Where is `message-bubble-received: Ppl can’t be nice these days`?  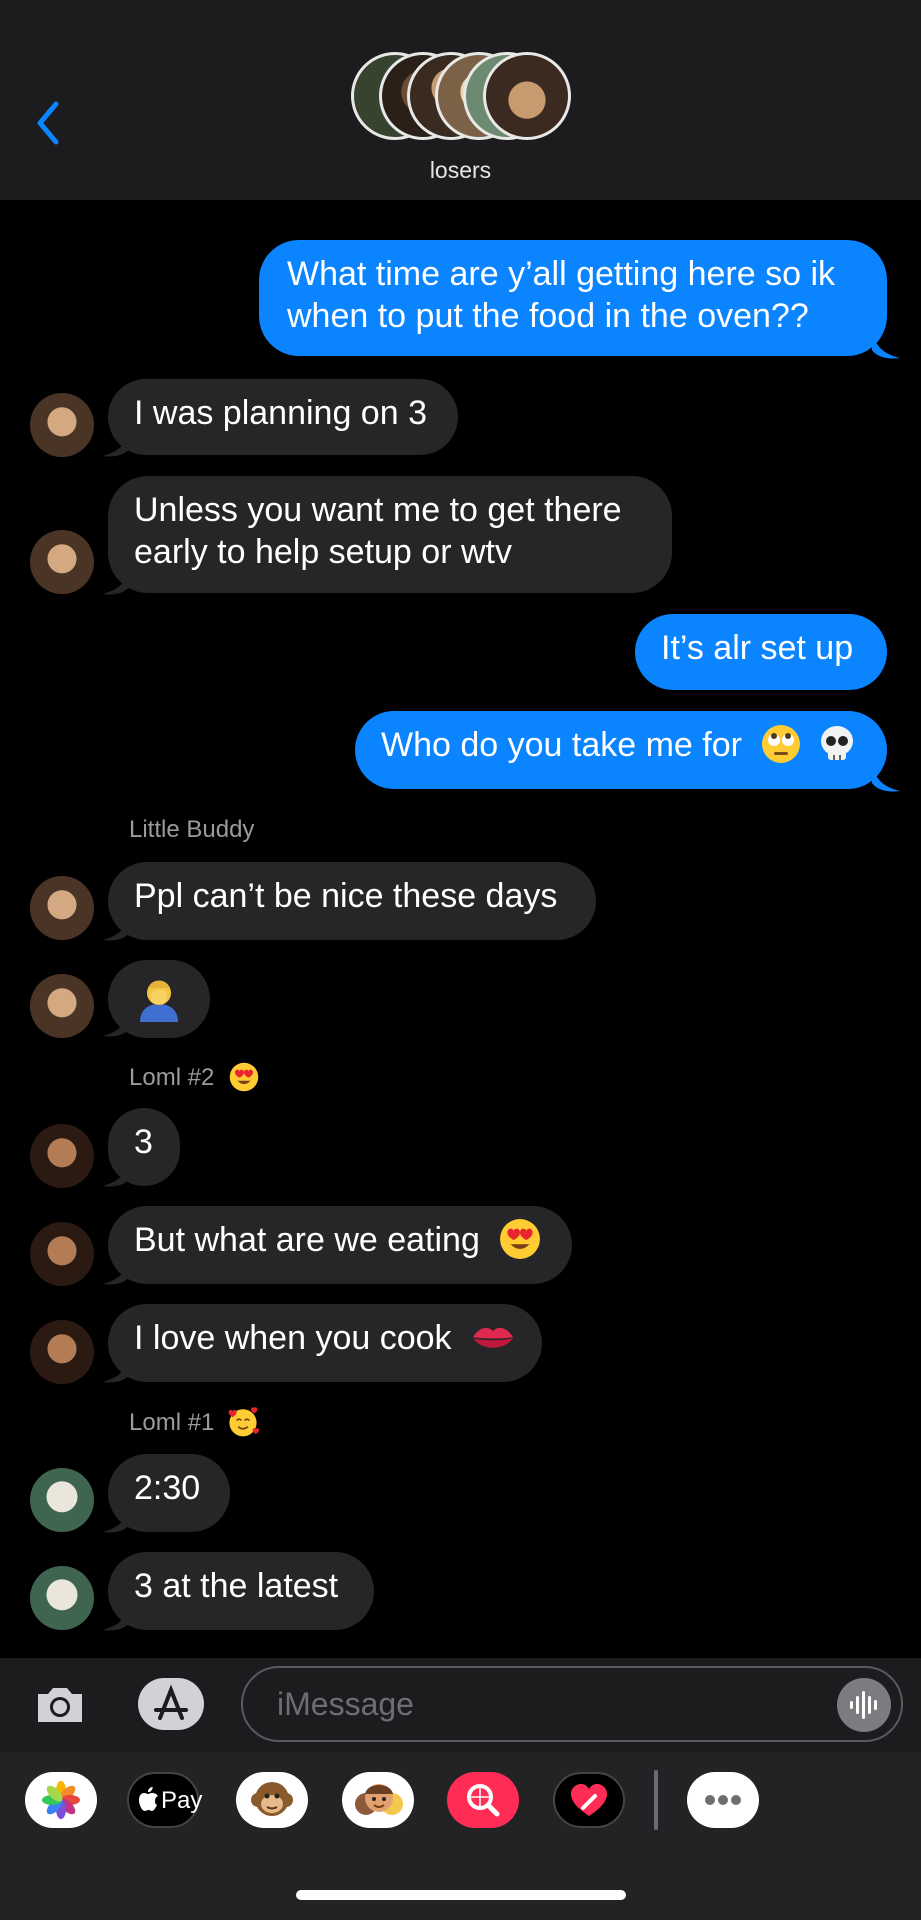 message-bubble-received: Ppl can’t be nice these days is located at coordinates (352, 901).